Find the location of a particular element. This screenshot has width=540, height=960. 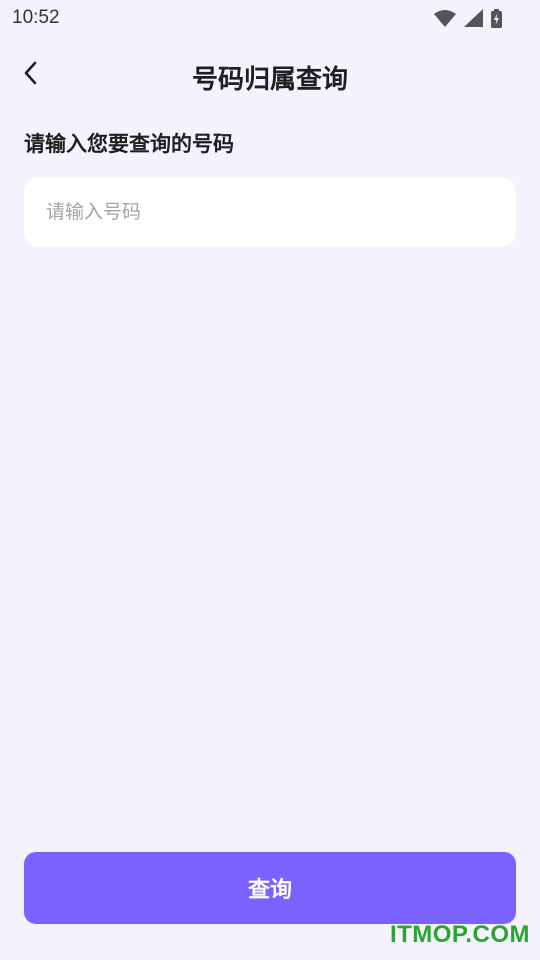

cell-signal-icon is located at coordinates (473, 18).